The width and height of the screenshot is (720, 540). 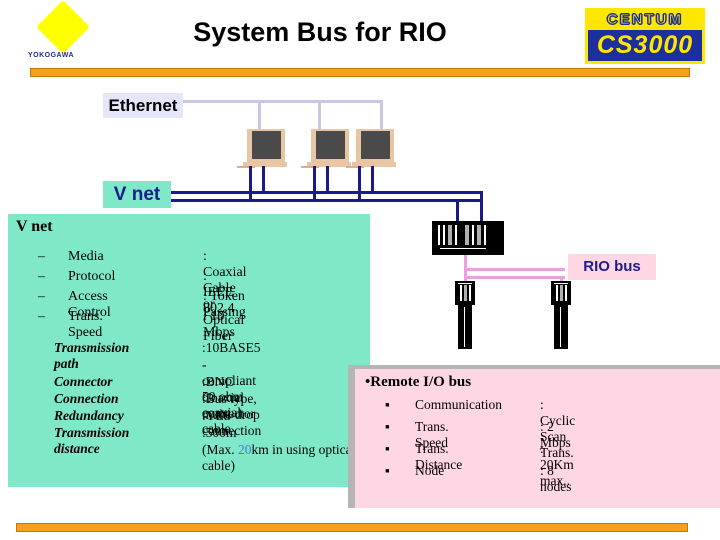 I want to click on vnet-item-key: Protocol, so click(x=92, y=276).